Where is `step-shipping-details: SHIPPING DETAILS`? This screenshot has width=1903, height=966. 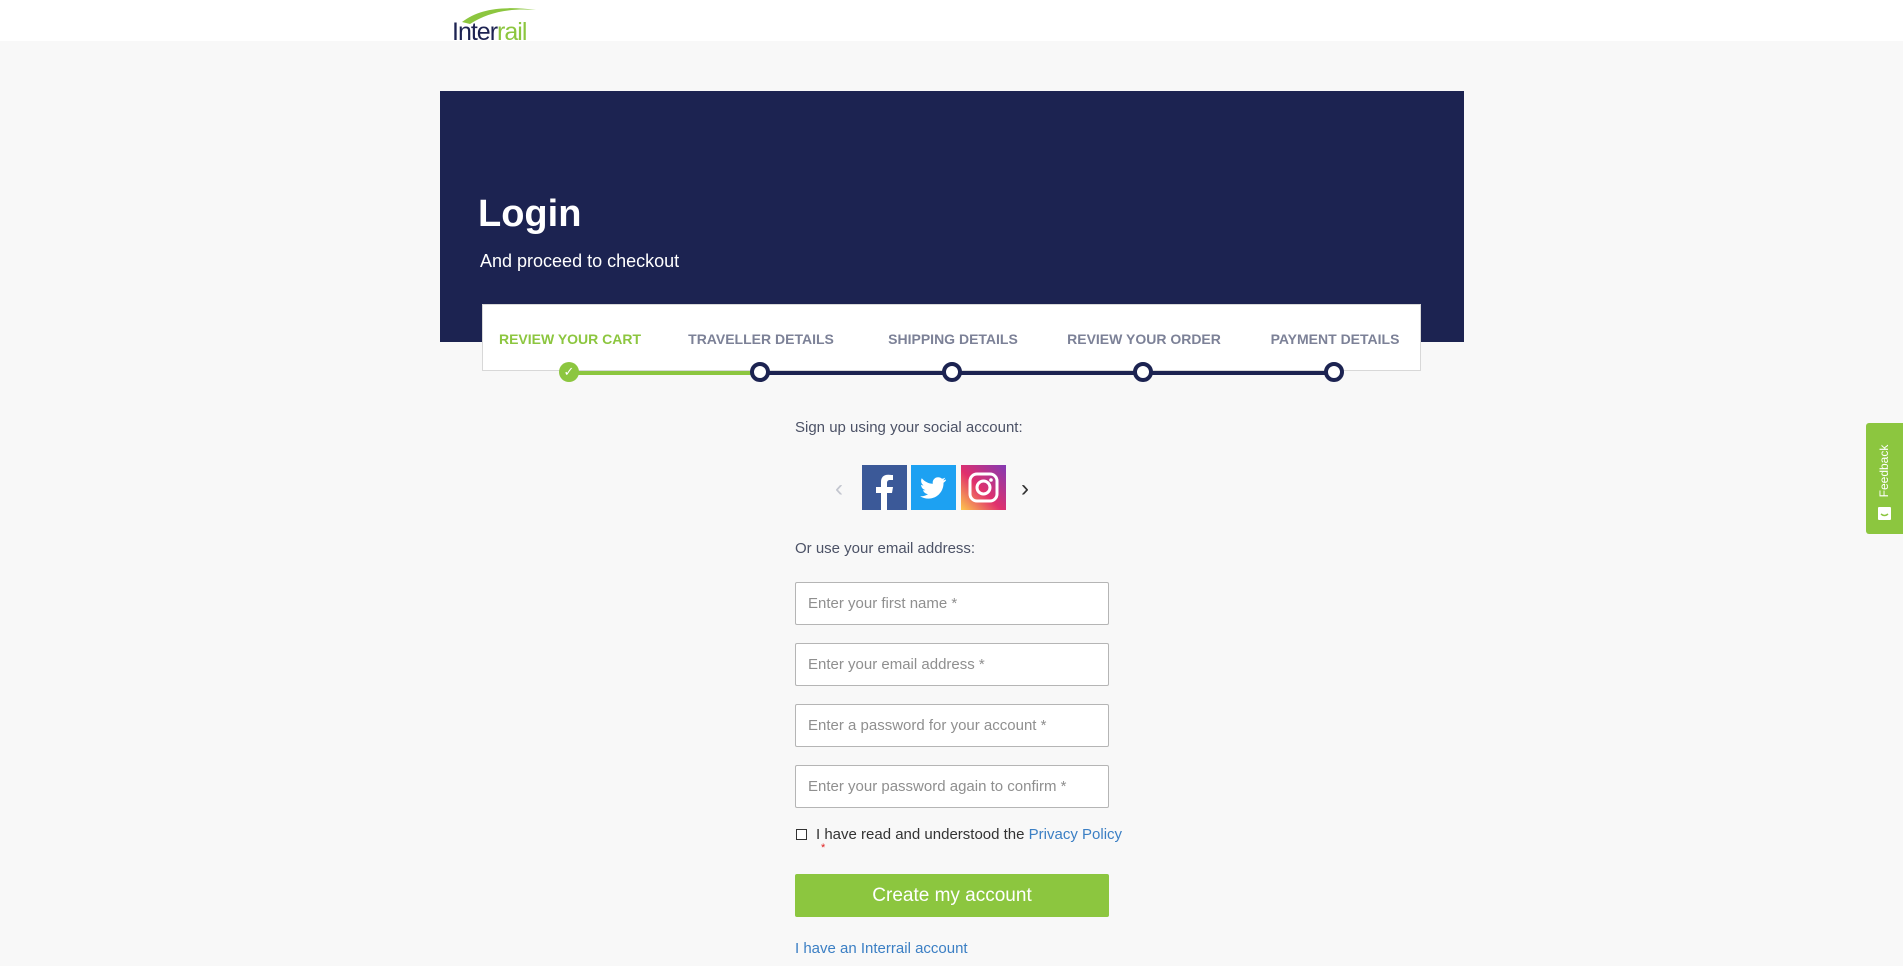 step-shipping-details: SHIPPING DETAILS is located at coordinates (953, 339).